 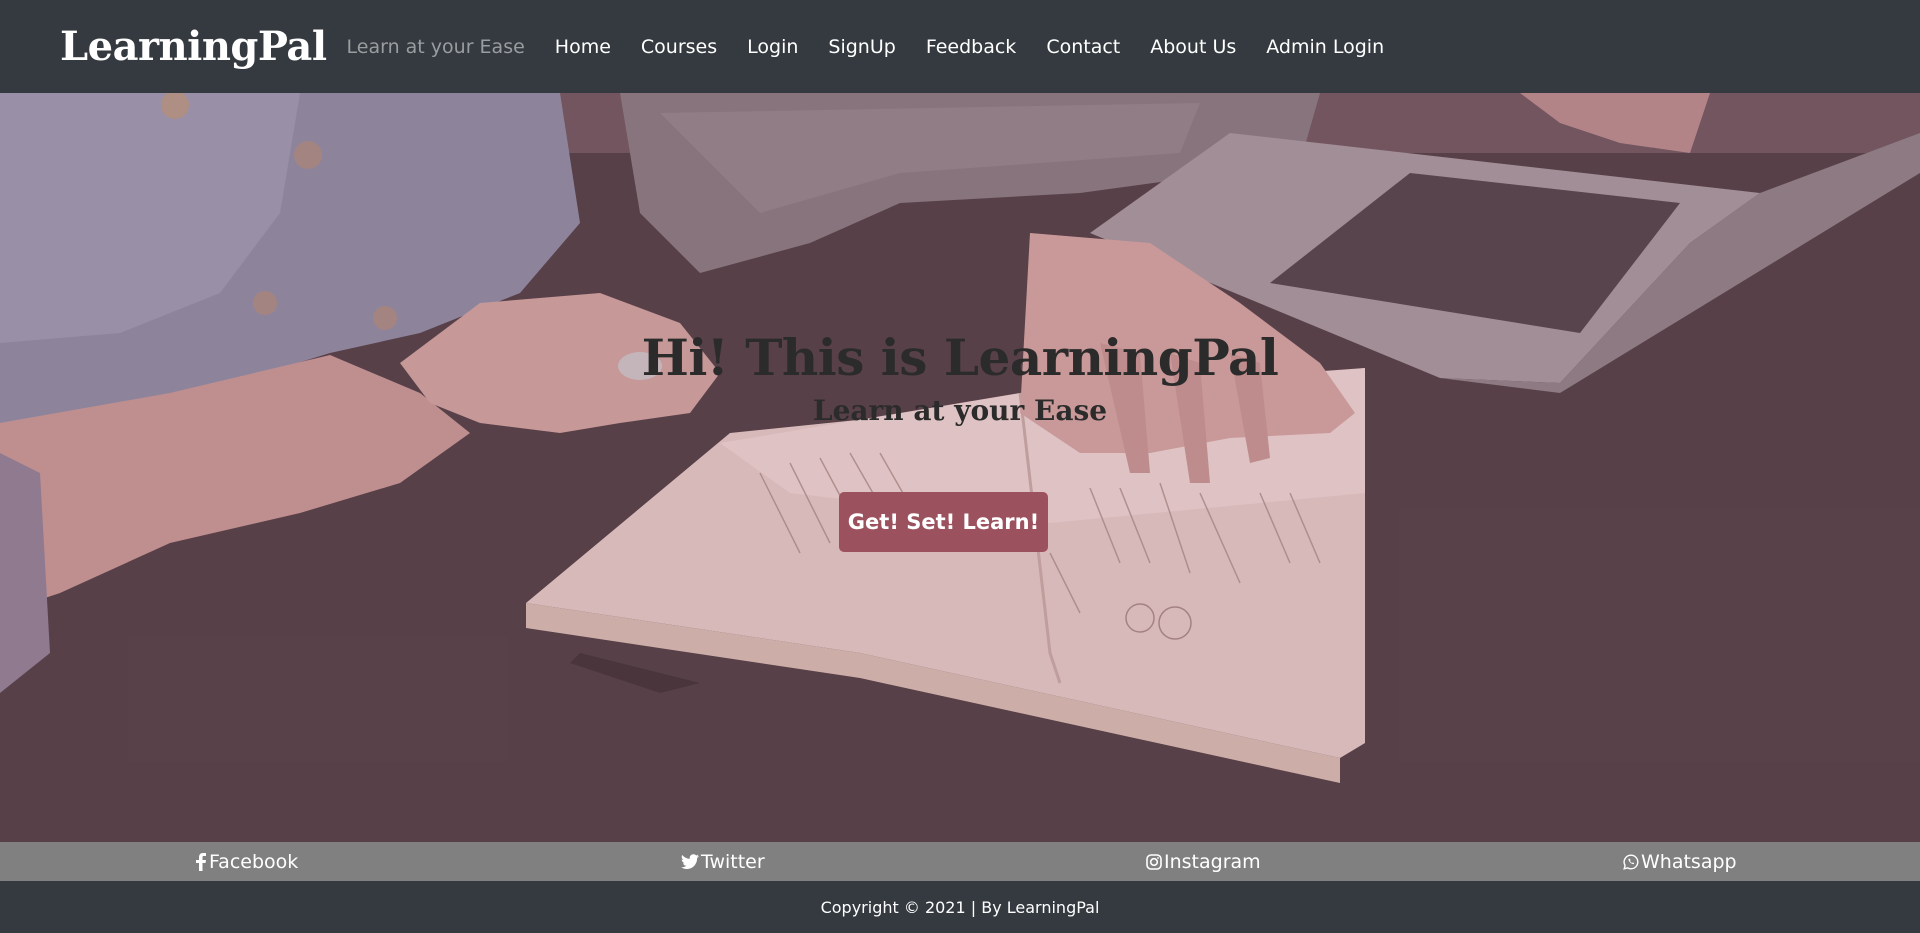 What do you see at coordinates (1154, 861) in the screenshot?
I see `instagram-icon` at bounding box center [1154, 861].